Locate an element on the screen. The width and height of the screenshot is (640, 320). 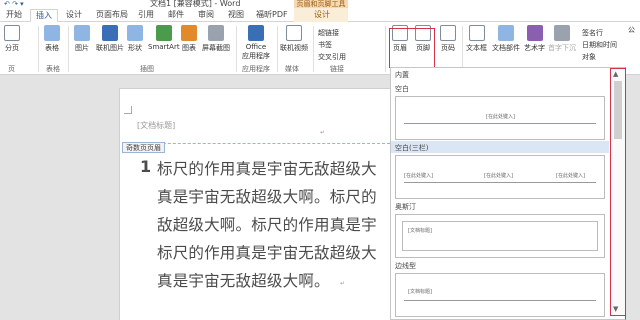
document-parts-button: 文档部件 is located at coordinates (506, 39).